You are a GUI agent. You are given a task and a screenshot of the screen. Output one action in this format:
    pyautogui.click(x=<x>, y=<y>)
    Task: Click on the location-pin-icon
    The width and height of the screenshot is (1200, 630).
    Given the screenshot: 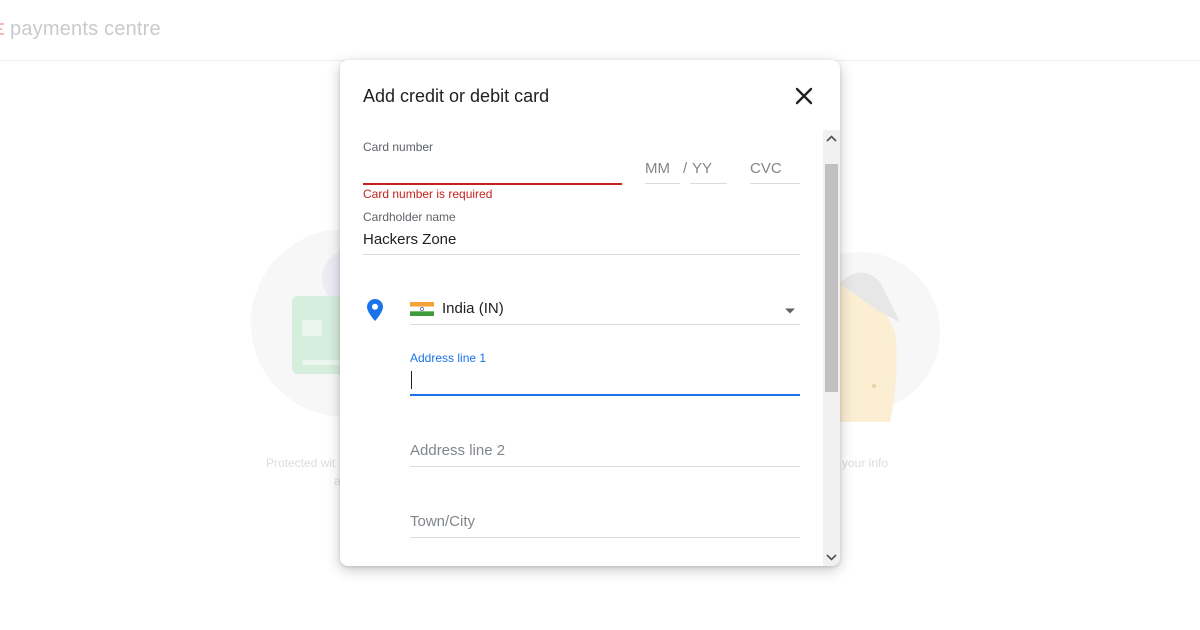 What is the action you would take?
    pyautogui.click(x=375, y=310)
    